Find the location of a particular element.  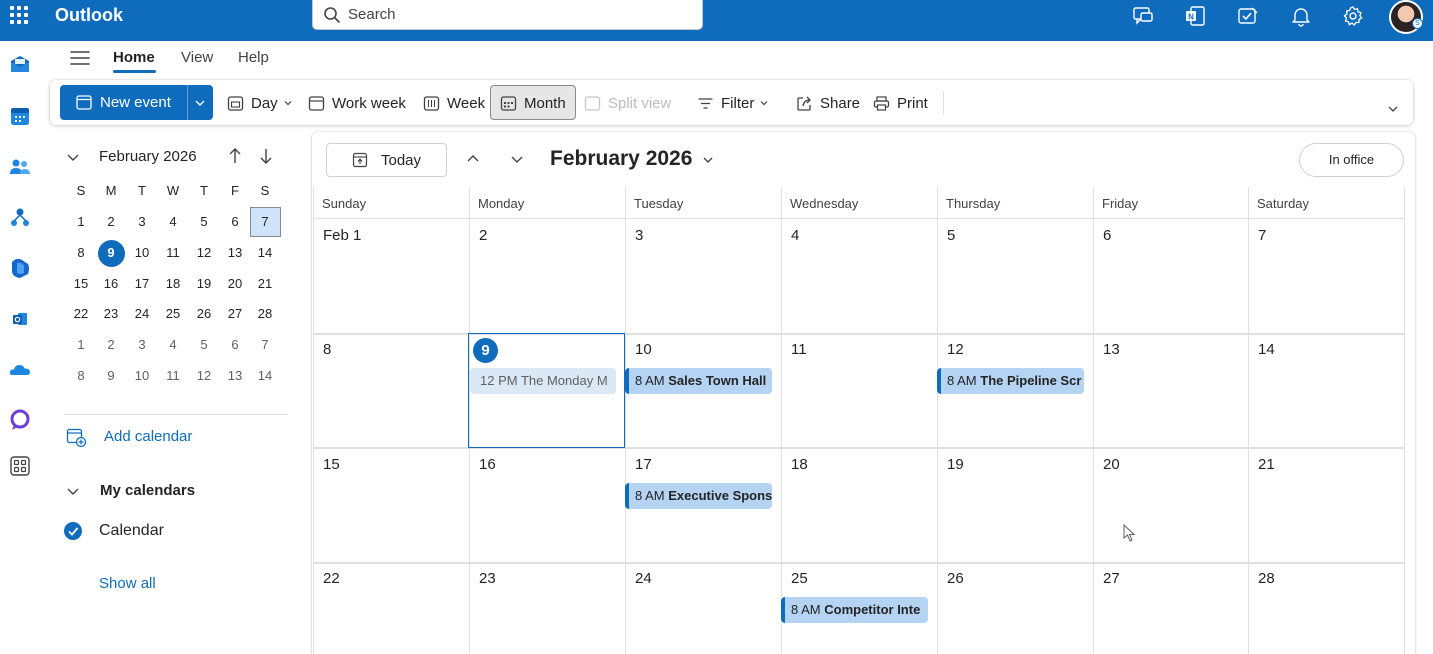

today-button: Today is located at coordinates (386, 160).